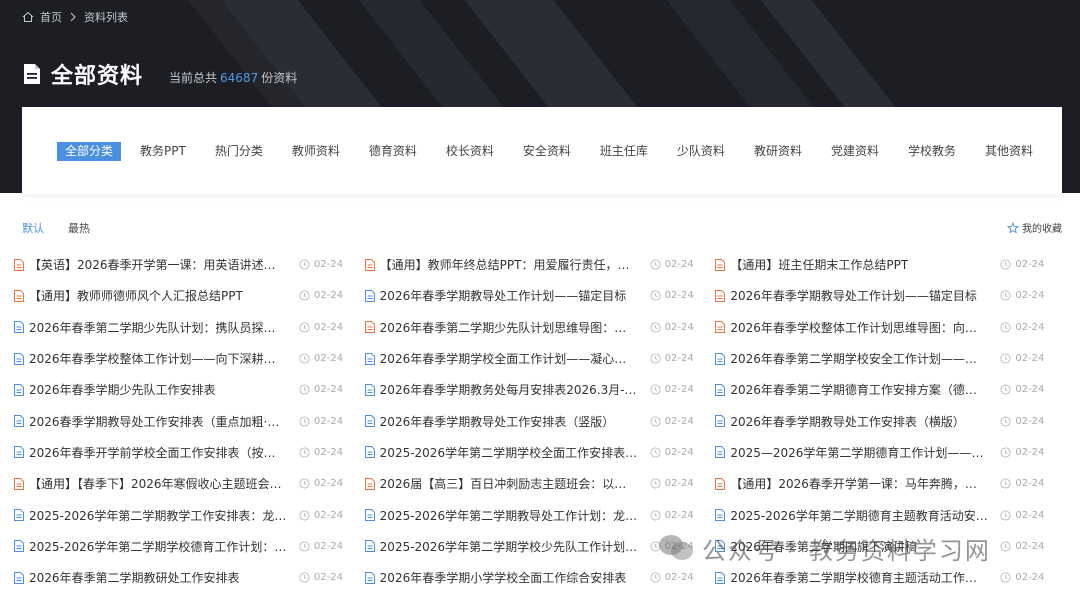 Image resolution: width=1080 pixels, height=591 pixels. I want to click on item-title: 2025-2026学年第二学期学校全面工作安排表（详）, so click(509, 452).